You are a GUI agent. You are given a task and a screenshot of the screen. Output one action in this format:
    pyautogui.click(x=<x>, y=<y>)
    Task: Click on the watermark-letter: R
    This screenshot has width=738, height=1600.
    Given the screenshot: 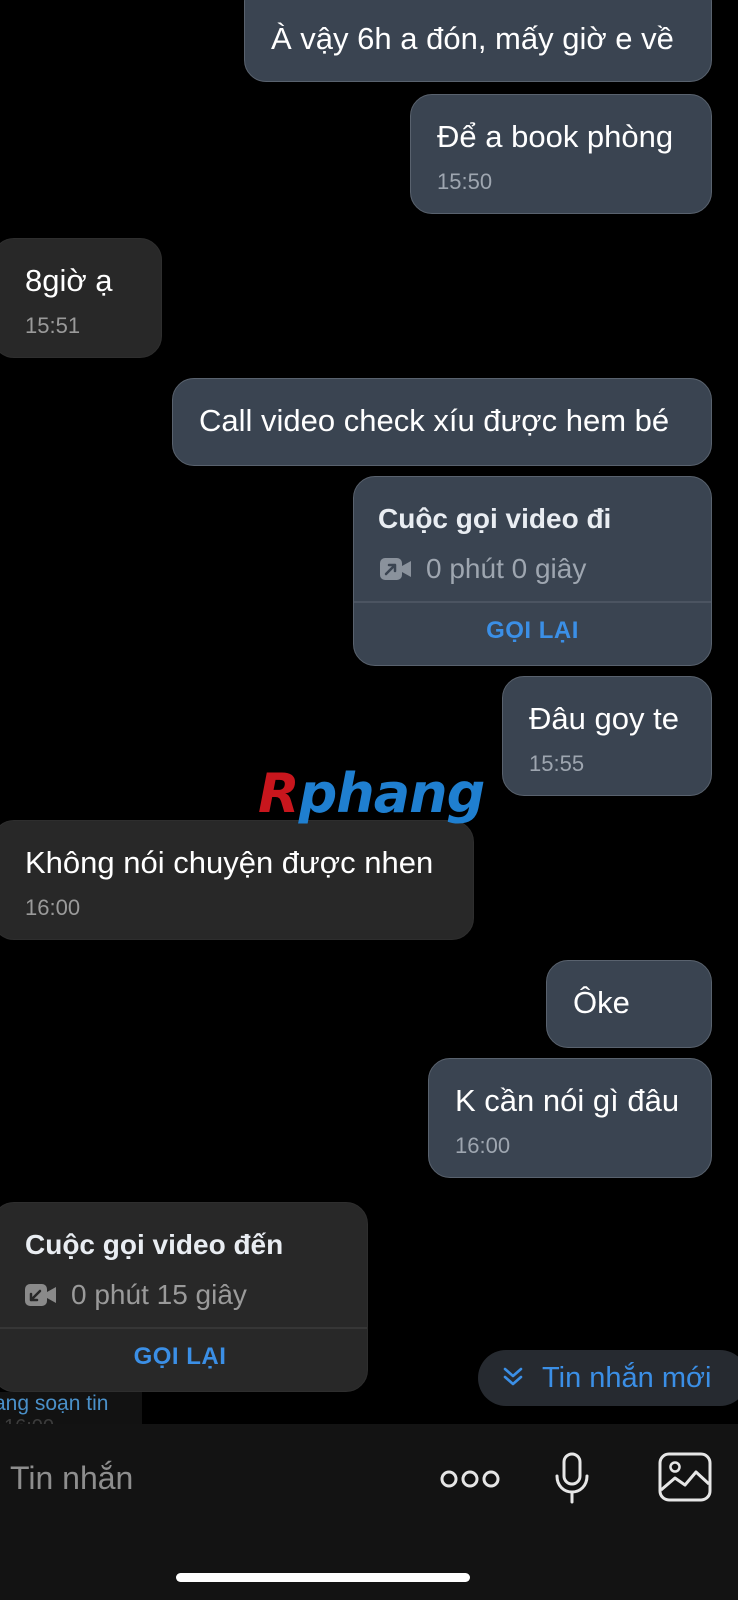 What is the action you would take?
    pyautogui.click(x=279, y=793)
    